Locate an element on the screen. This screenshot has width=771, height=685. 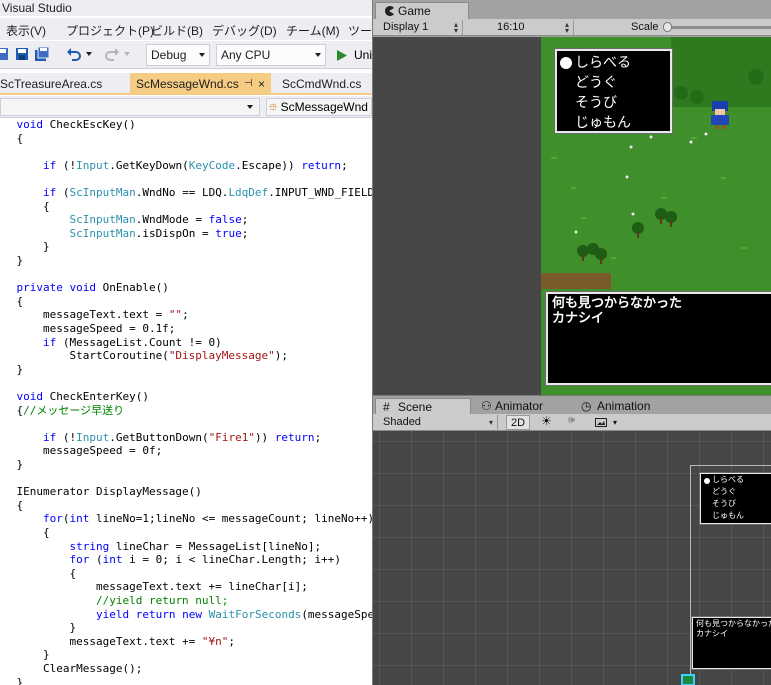
project-dropdown is located at coordinates (130, 107).